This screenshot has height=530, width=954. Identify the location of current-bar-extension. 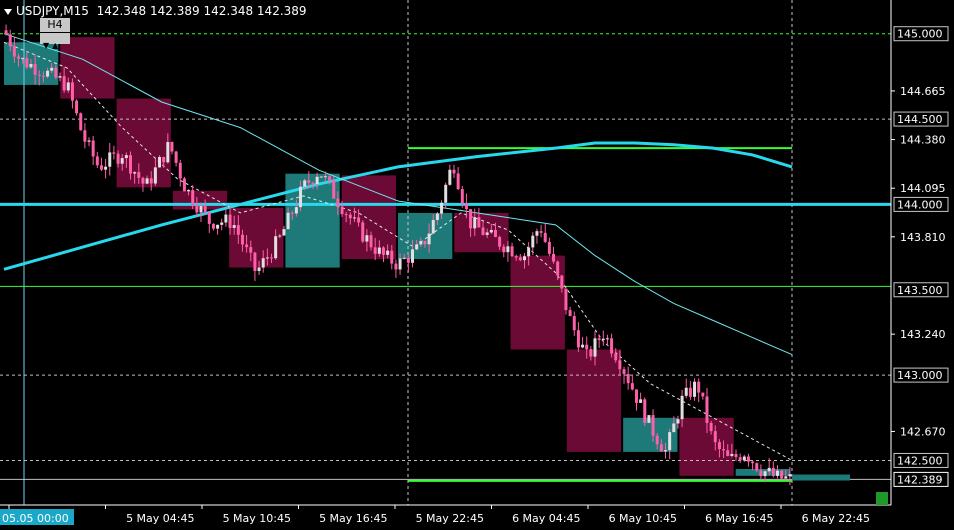
(821, 477).